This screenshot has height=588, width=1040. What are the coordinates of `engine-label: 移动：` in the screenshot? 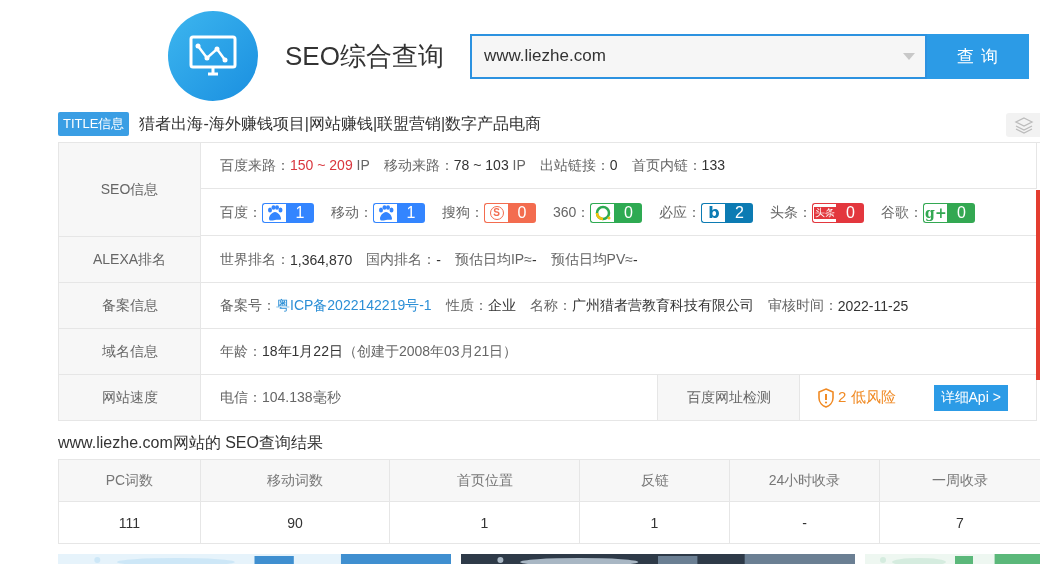 It's located at (352, 212).